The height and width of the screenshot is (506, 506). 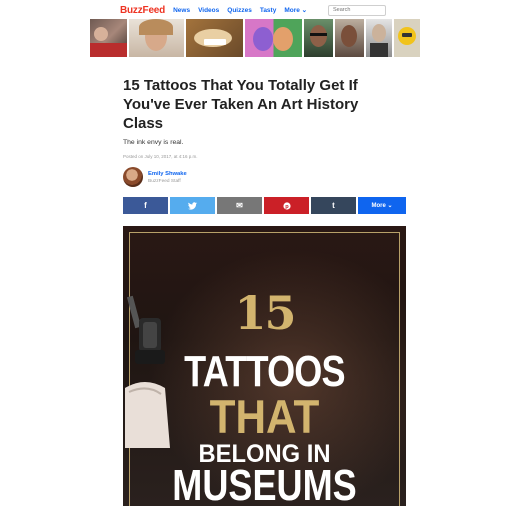 I want to click on trending-thumbnails, so click(x=255, y=38).